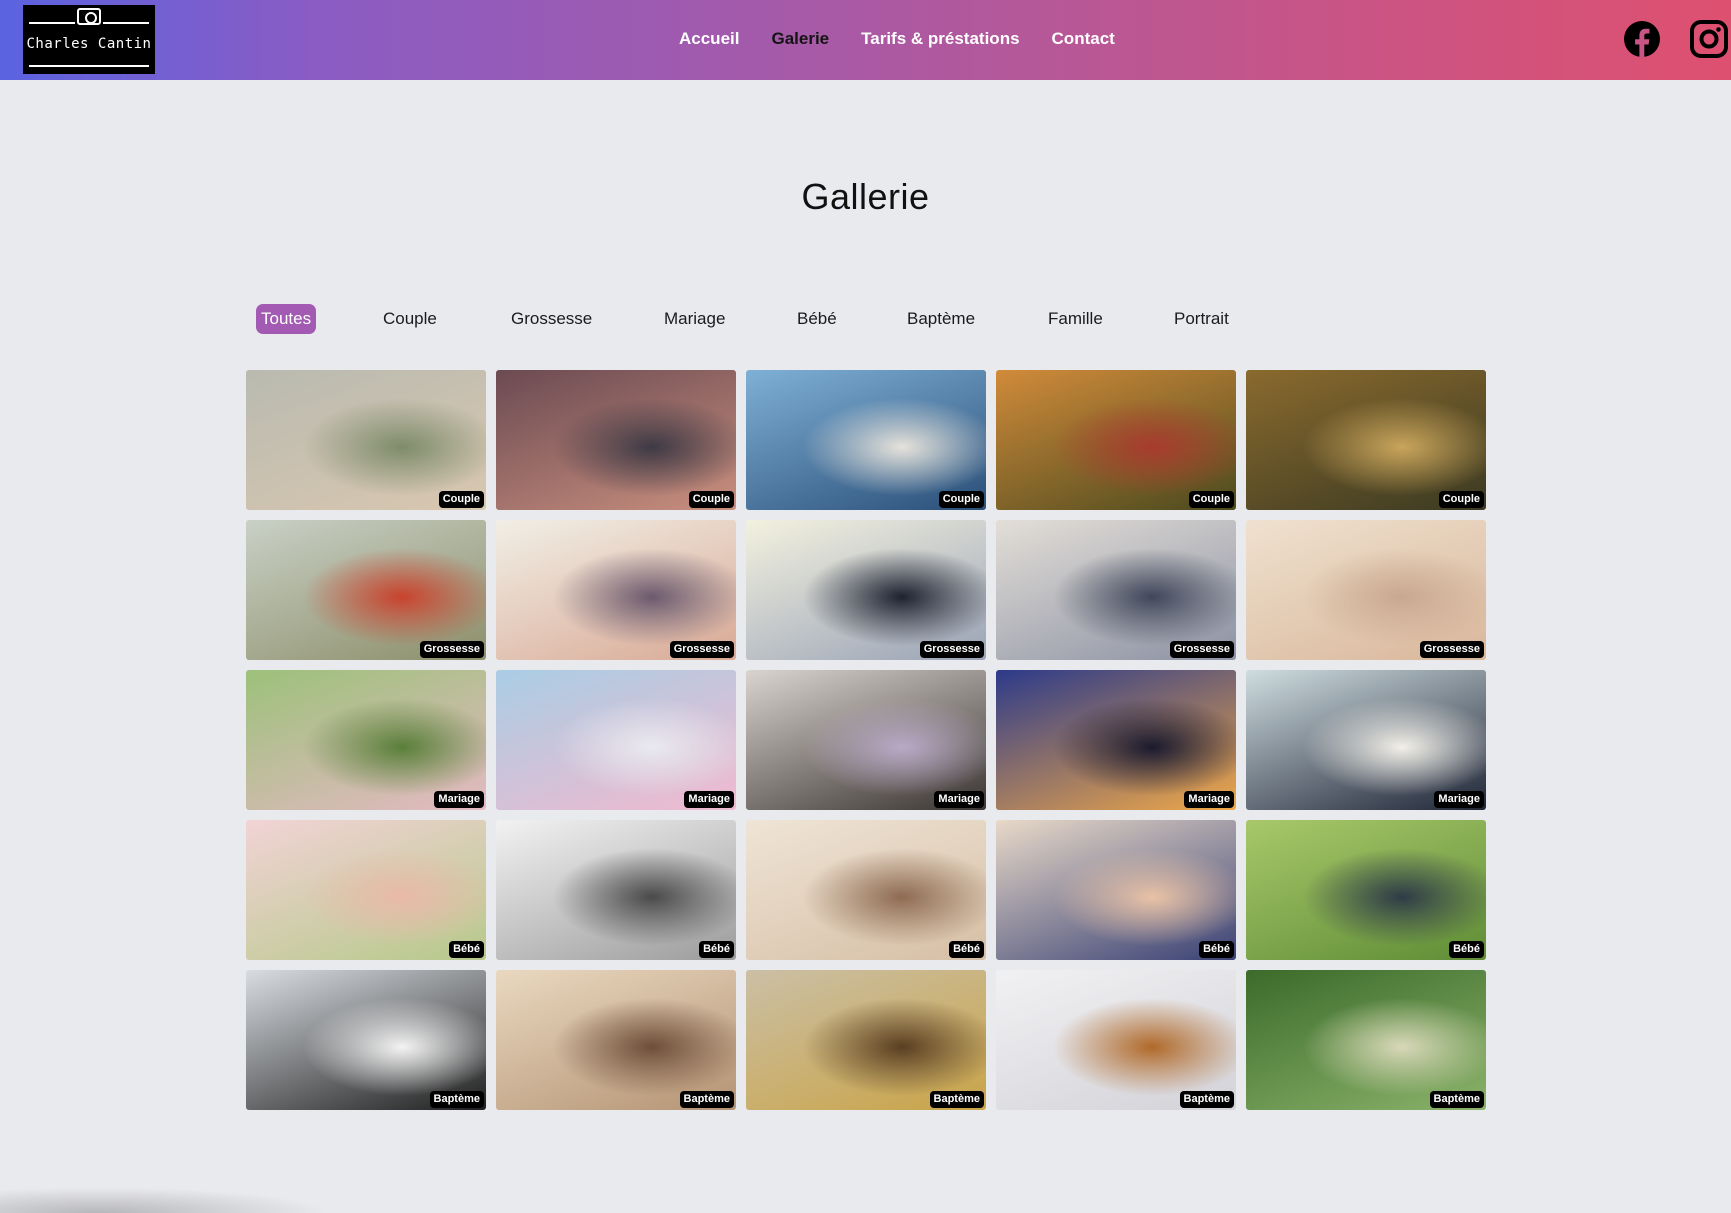 The width and height of the screenshot is (1731, 1213). What do you see at coordinates (89, 16) in the screenshot?
I see `camera-icon` at bounding box center [89, 16].